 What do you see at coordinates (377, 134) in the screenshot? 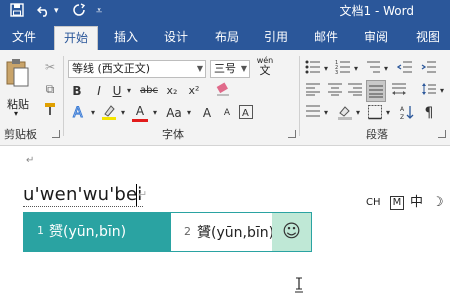
I see `paragraph-group-label: 段落` at bounding box center [377, 134].